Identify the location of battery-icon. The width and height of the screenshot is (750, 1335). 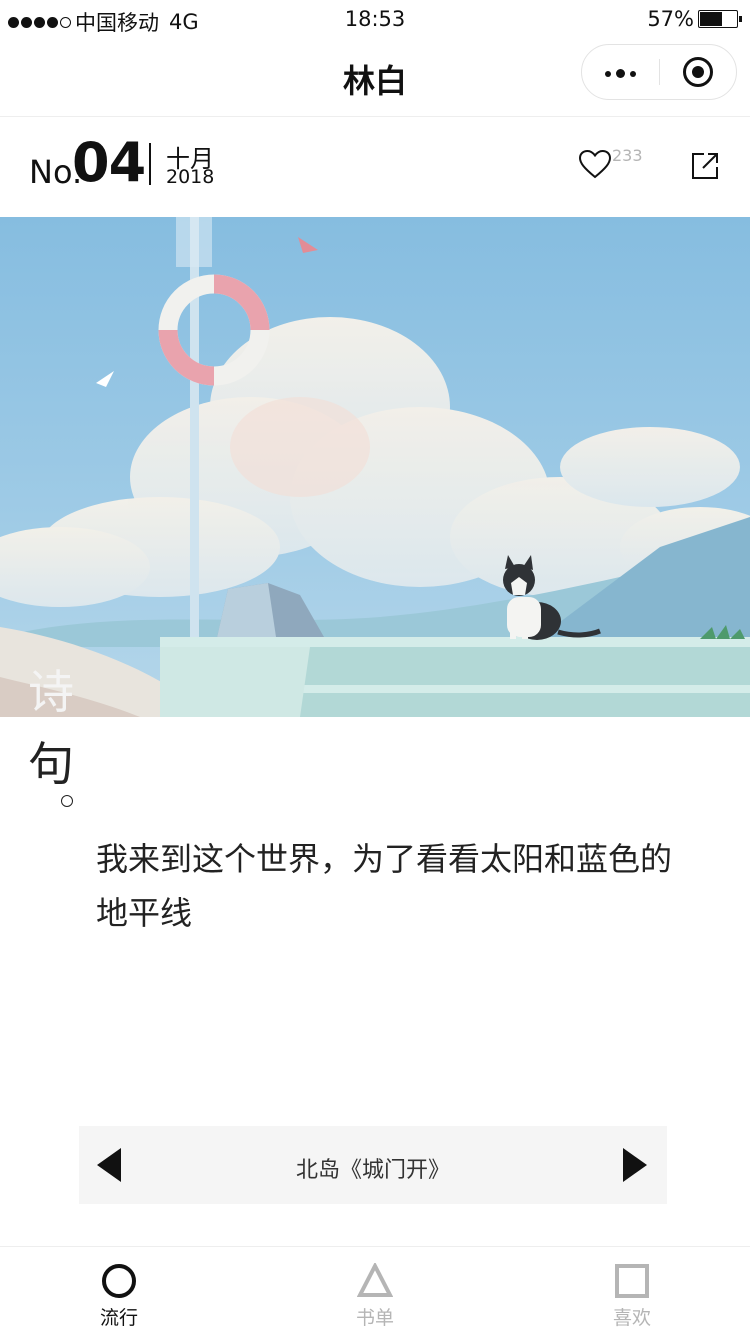
(720, 19).